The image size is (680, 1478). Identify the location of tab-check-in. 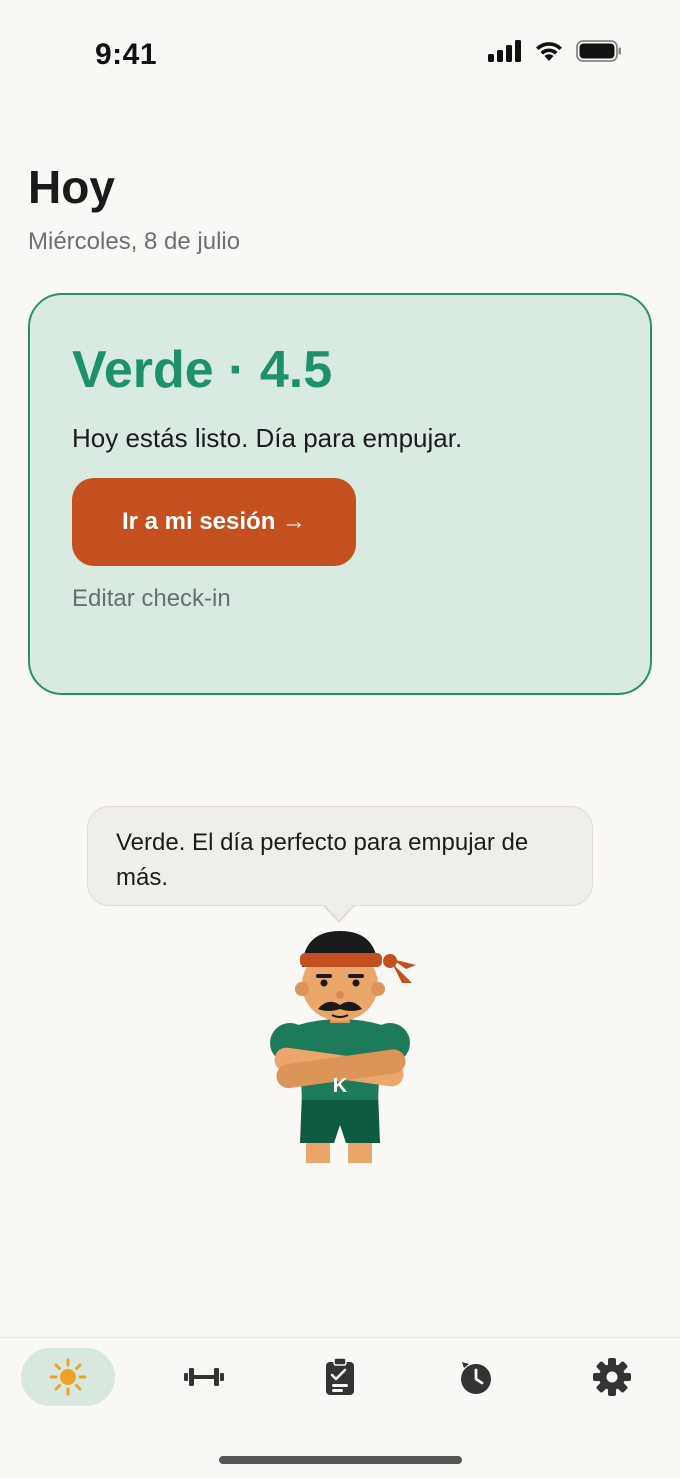
(340, 1377).